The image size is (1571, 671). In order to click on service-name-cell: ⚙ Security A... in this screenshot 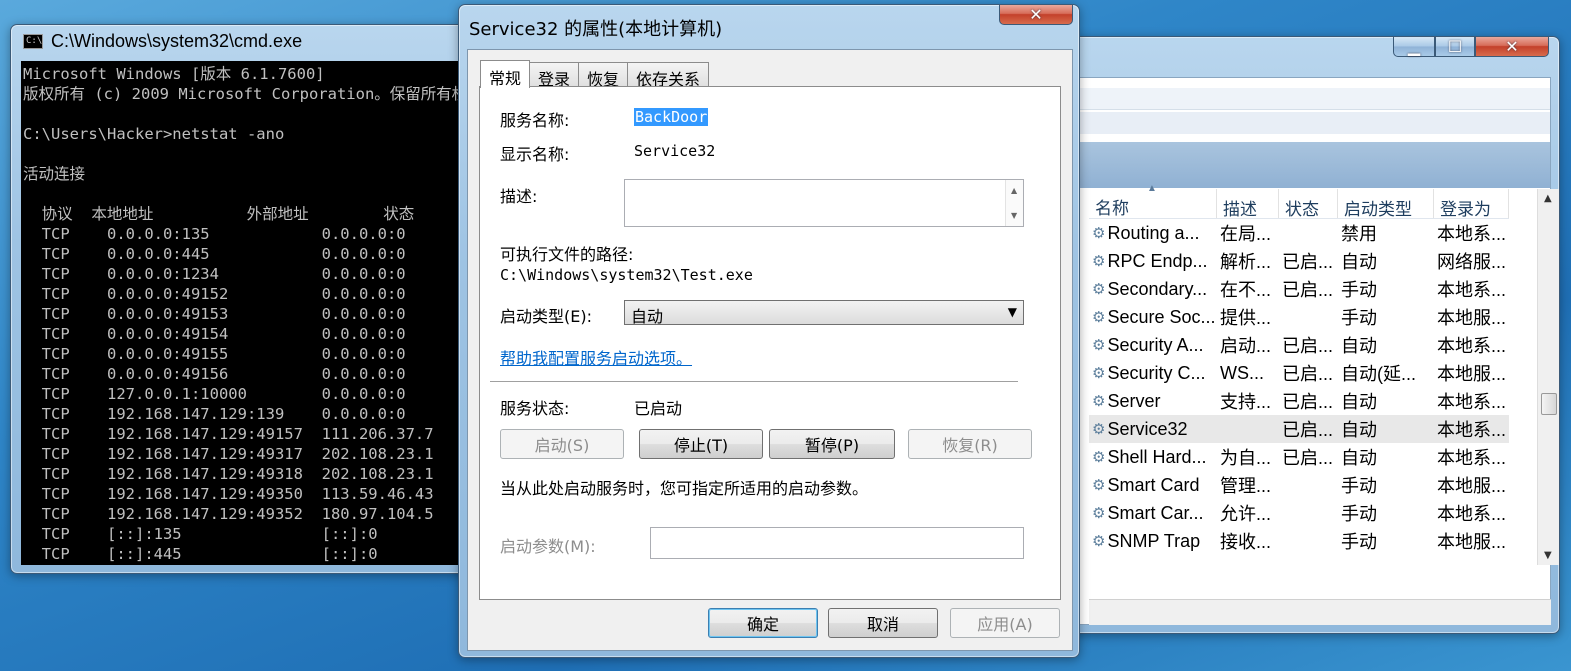, I will do `click(1153, 345)`.